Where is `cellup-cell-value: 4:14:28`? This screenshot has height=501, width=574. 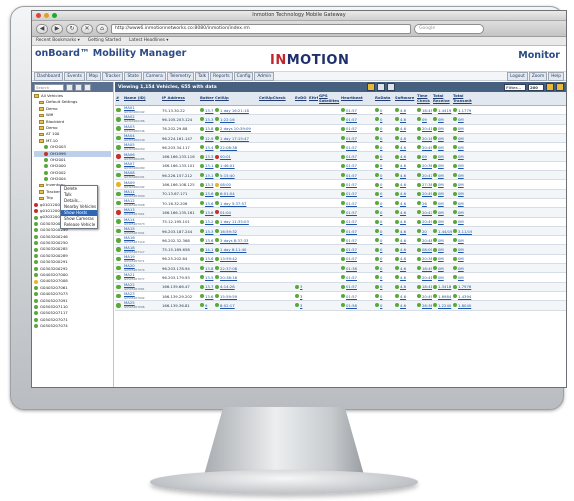
cellup-cell-value: 4:14:28 is located at coordinates (227, 286).